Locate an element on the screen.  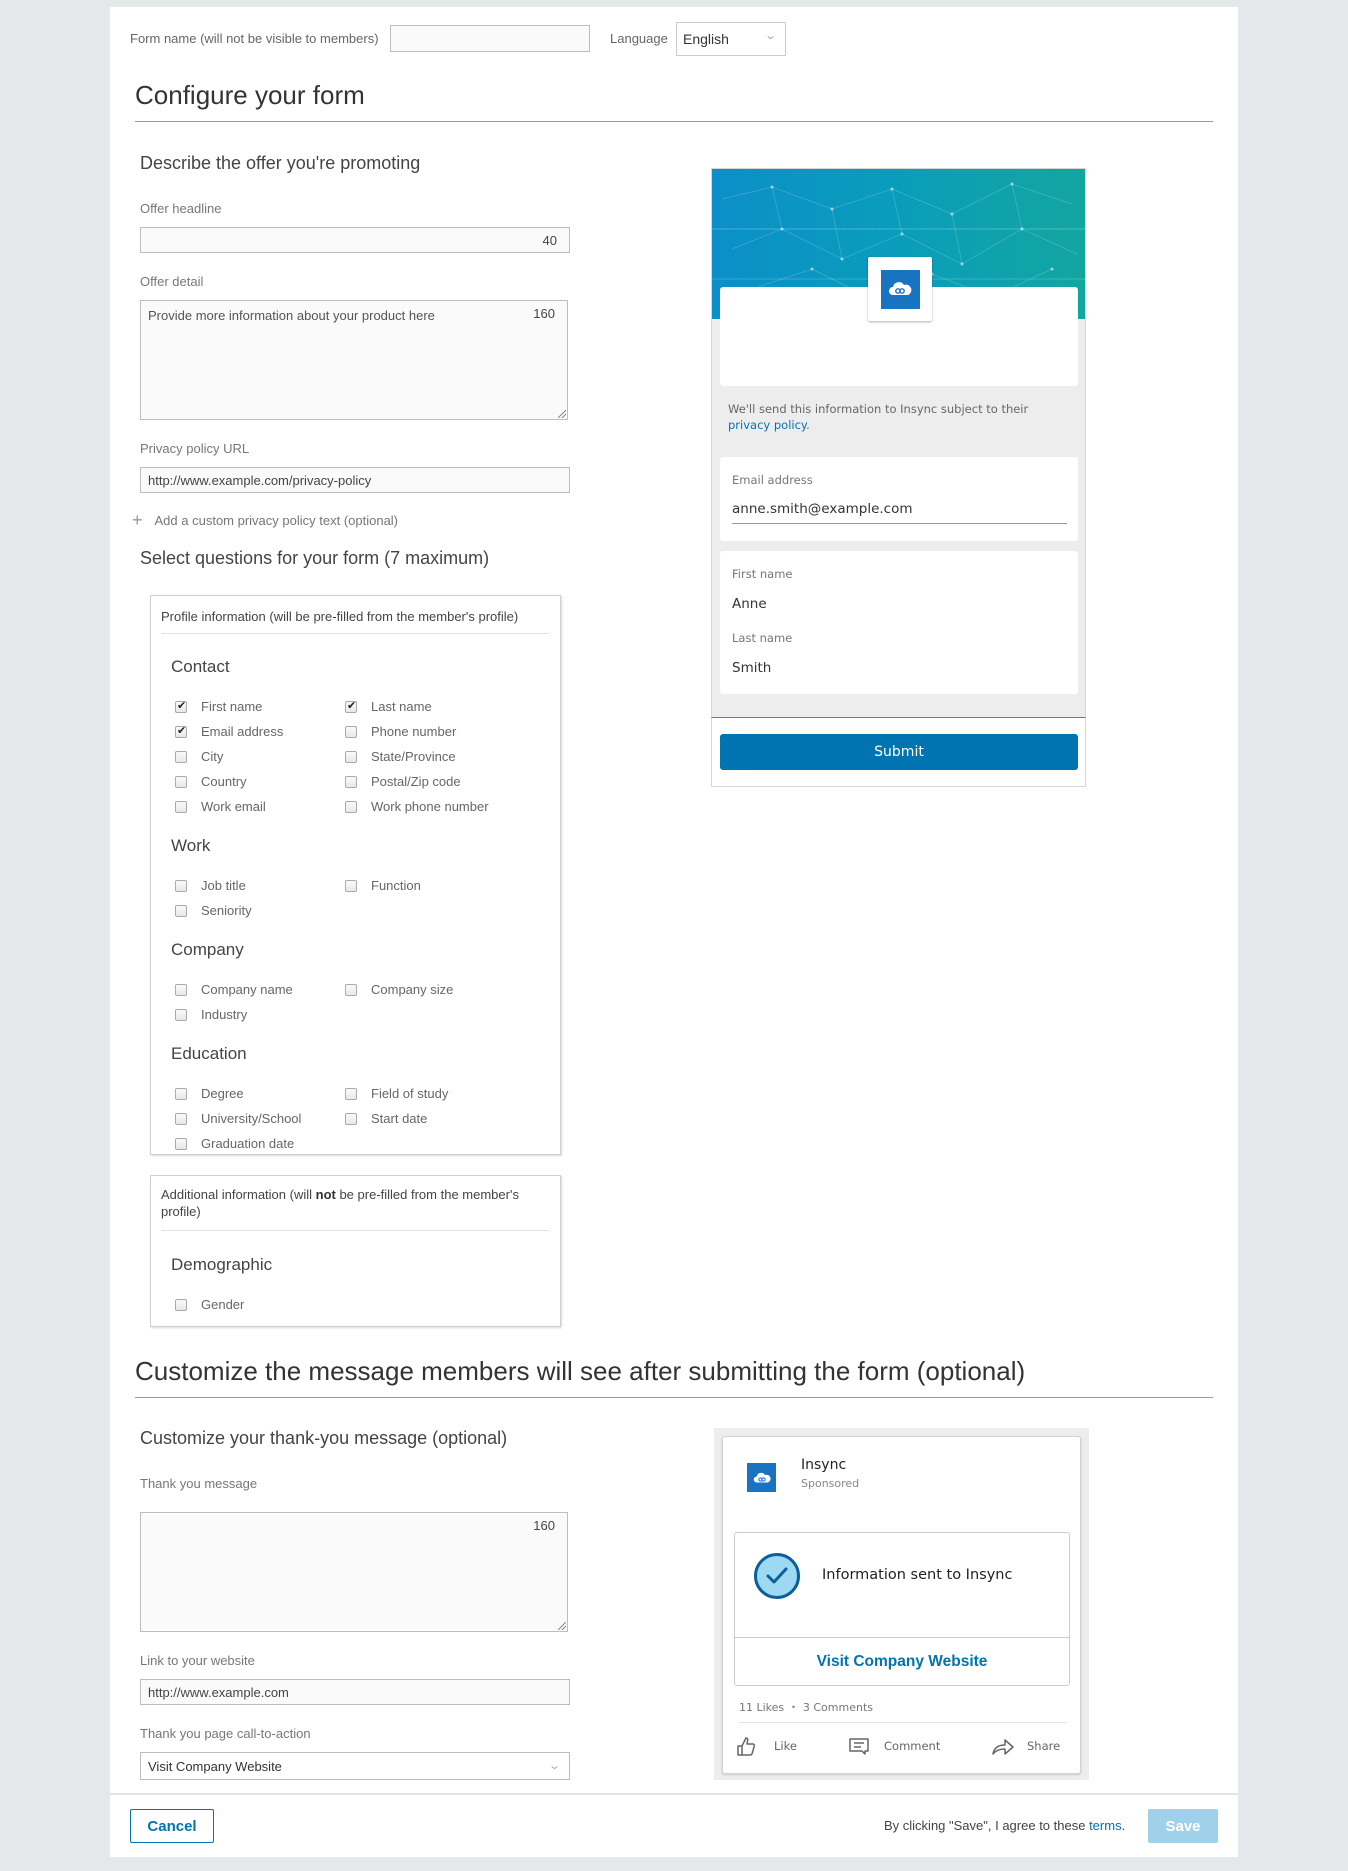
question-checkbox-graduation-date: Graduation date is located at coordinates (234, 1143).